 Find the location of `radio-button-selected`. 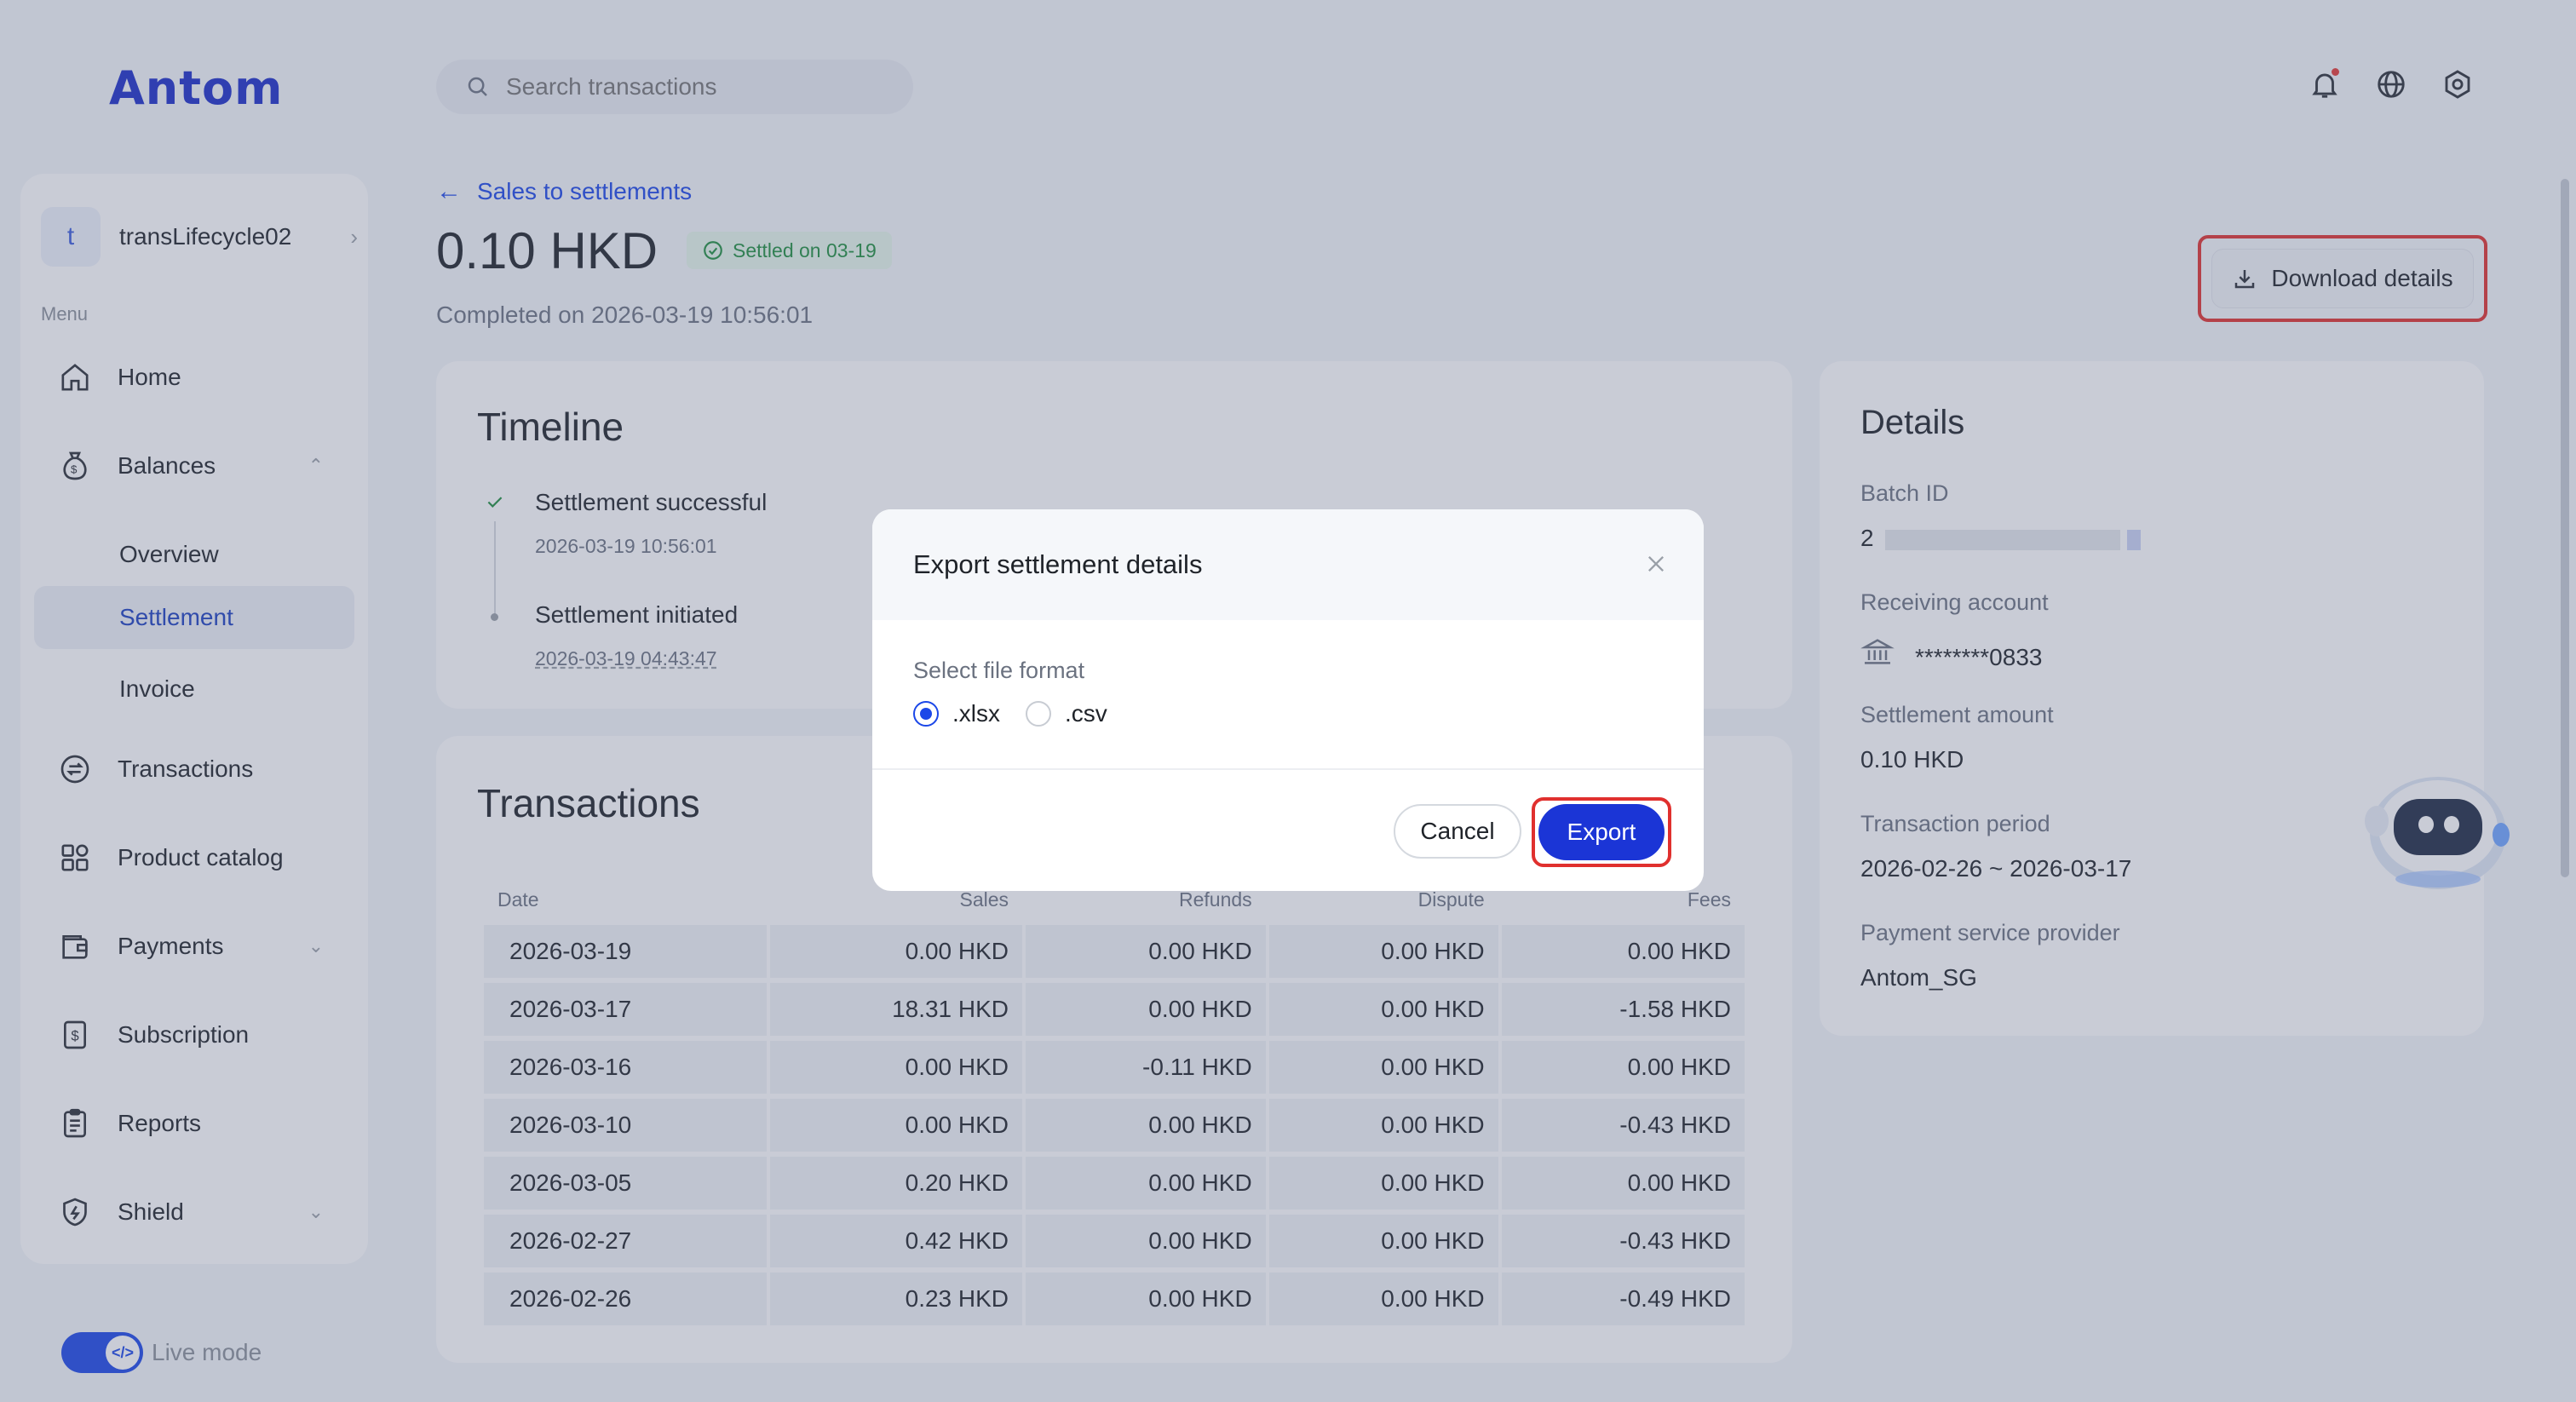

radio-button-selected is located at coordinates (926, 714).